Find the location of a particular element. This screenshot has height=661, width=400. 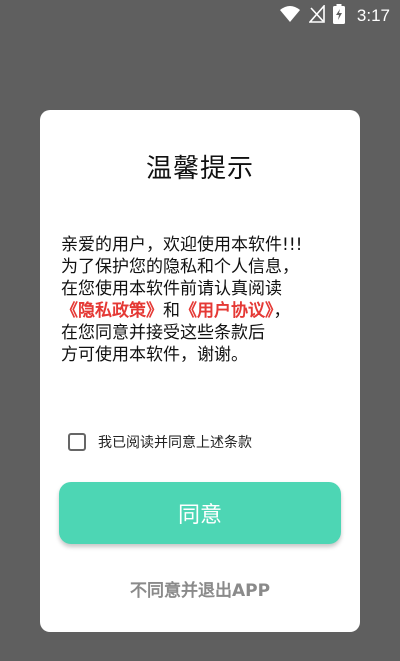

wifi-icon is located at coordinates (290, 16).